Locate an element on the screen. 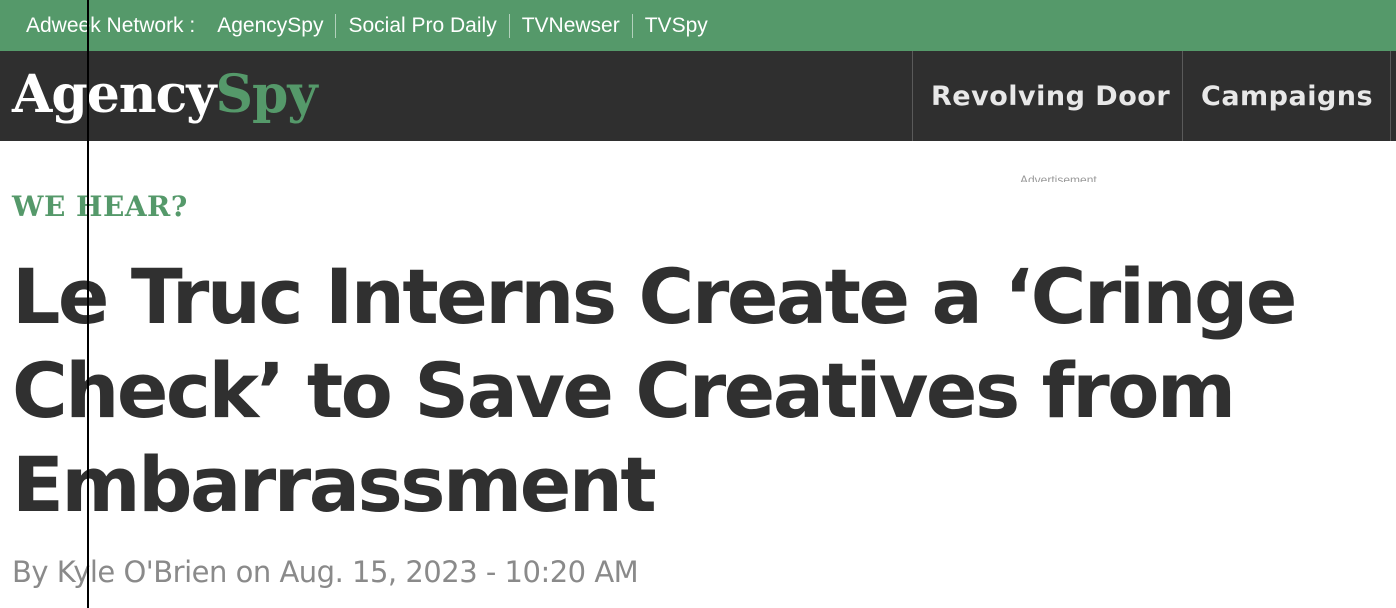  nav-divider is located at coordinates (1390, 96).